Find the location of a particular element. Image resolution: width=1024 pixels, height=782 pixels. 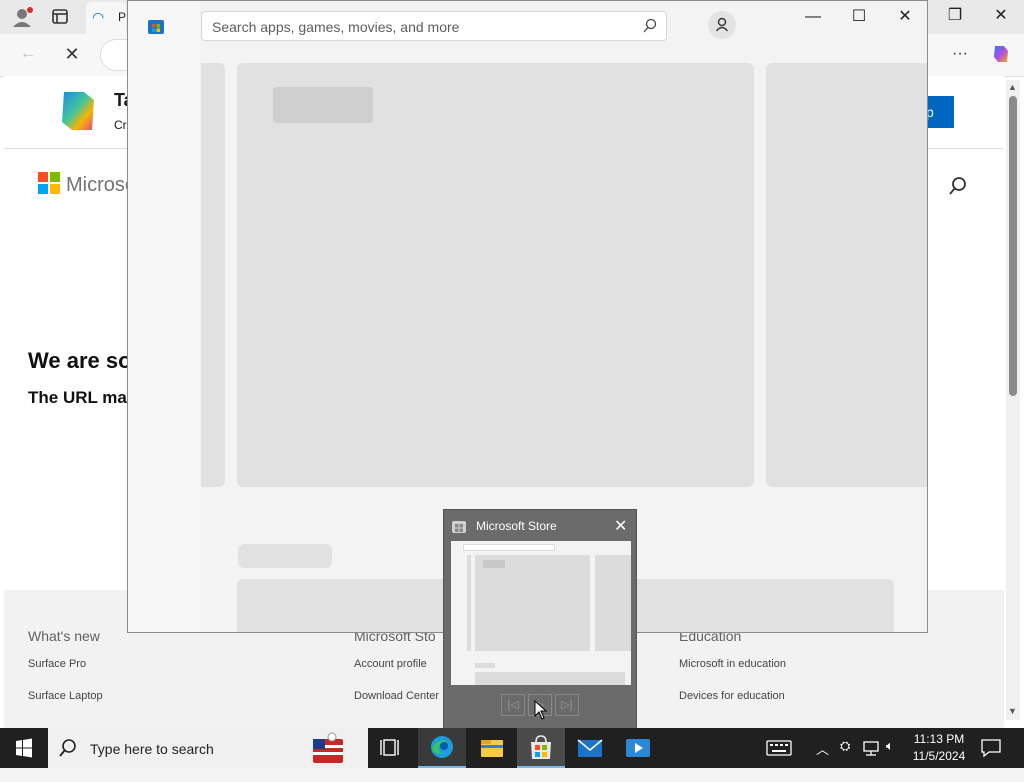

taskbar-search-box is located at coordinates (208, 748).